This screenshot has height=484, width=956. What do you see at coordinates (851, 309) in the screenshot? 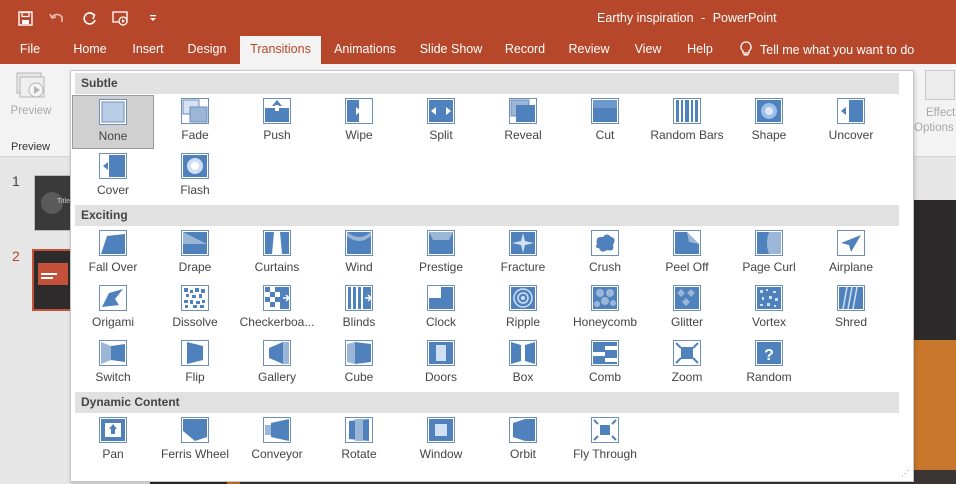
I see `transition-shred: Shred` at bounding box center [851, 309].